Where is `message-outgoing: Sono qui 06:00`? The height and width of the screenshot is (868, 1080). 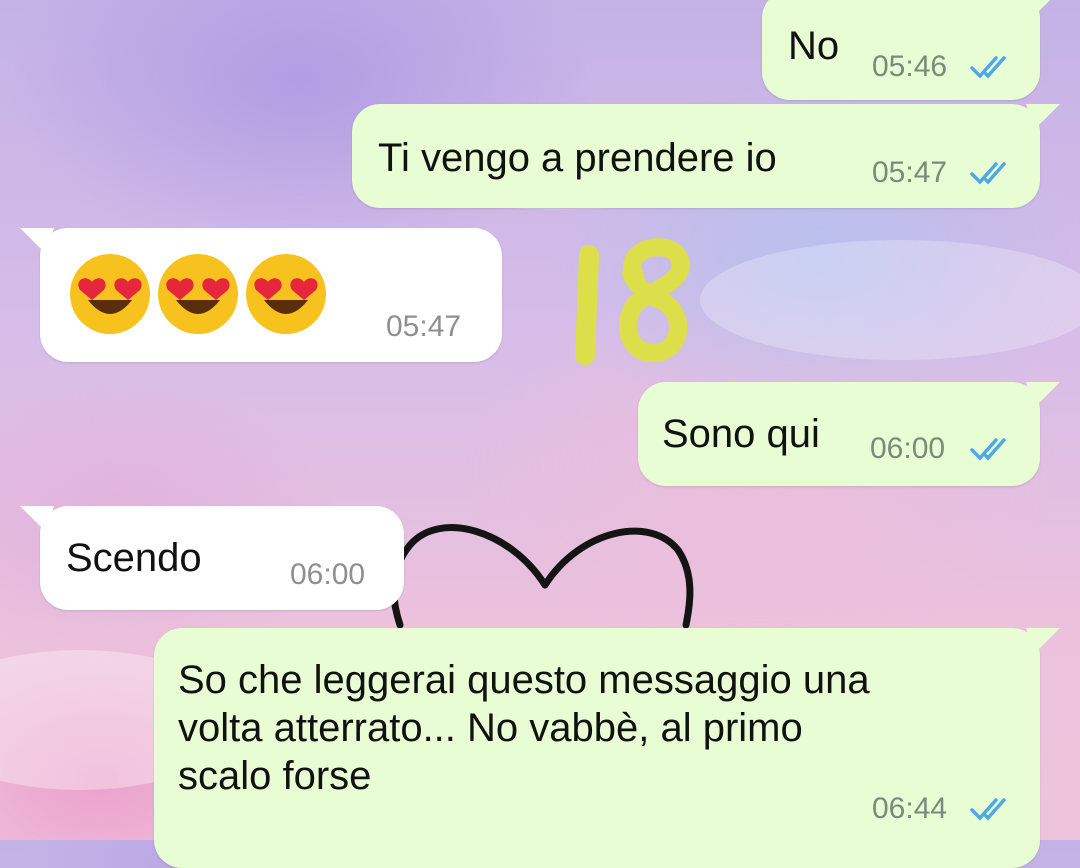
message-outgoing: Sono qui 06:00 is located at coordinates (849, 434).